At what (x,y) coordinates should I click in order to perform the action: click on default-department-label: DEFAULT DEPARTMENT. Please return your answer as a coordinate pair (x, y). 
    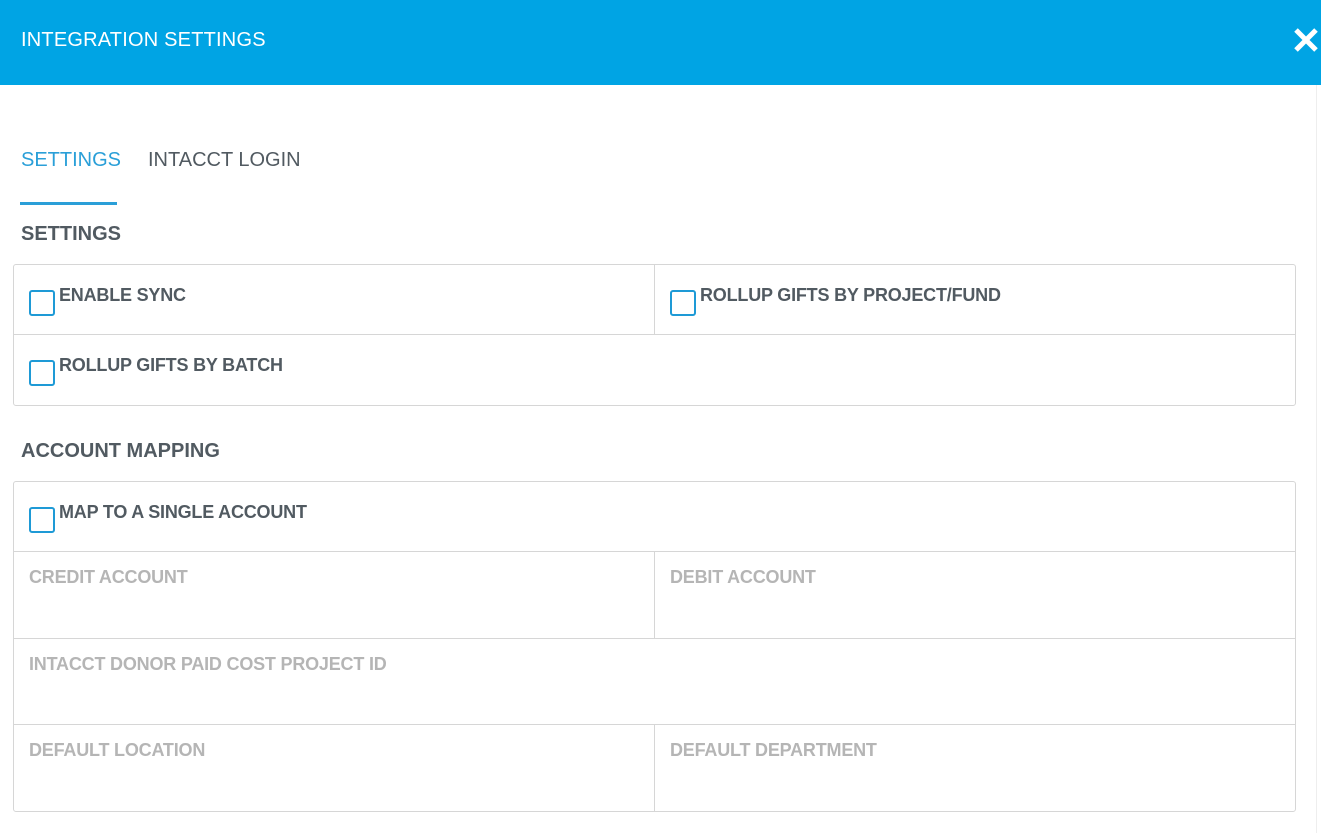
    Looking at the image, I should click on (773, 750).